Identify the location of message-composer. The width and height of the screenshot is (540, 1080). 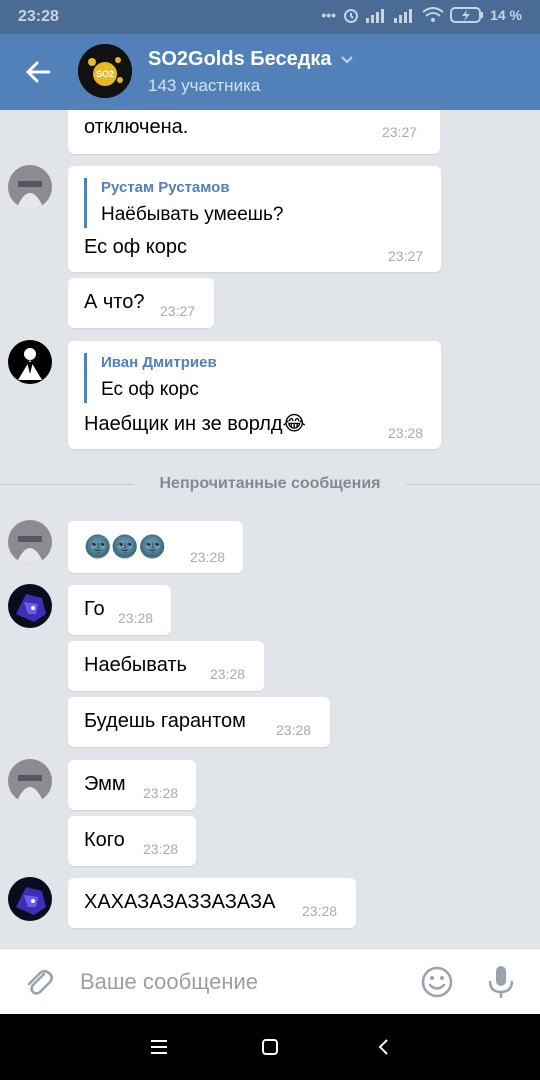
(270, 981).